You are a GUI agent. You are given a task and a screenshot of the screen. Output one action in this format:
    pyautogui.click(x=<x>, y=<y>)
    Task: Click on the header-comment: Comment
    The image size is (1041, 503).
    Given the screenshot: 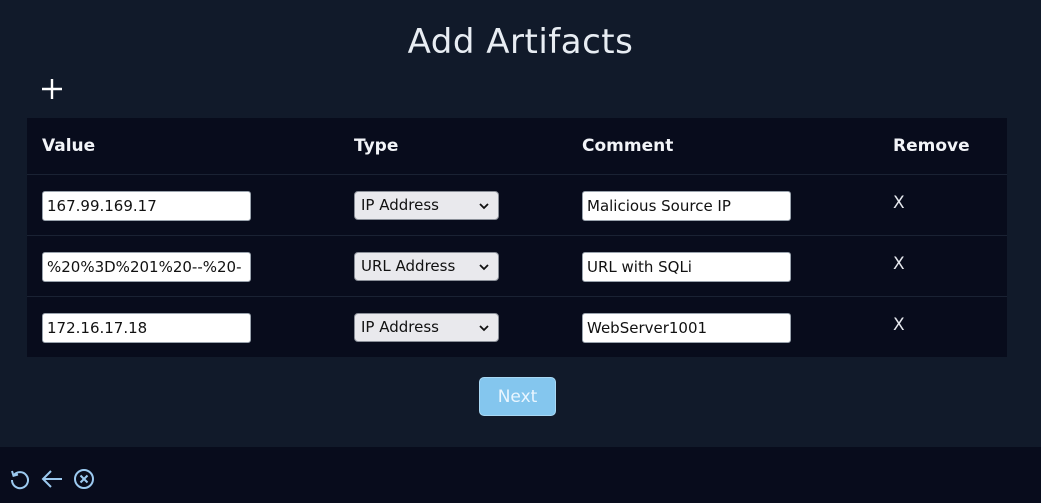 What is the action you would take?
    pyautogui.click(x=628, y=146)
    